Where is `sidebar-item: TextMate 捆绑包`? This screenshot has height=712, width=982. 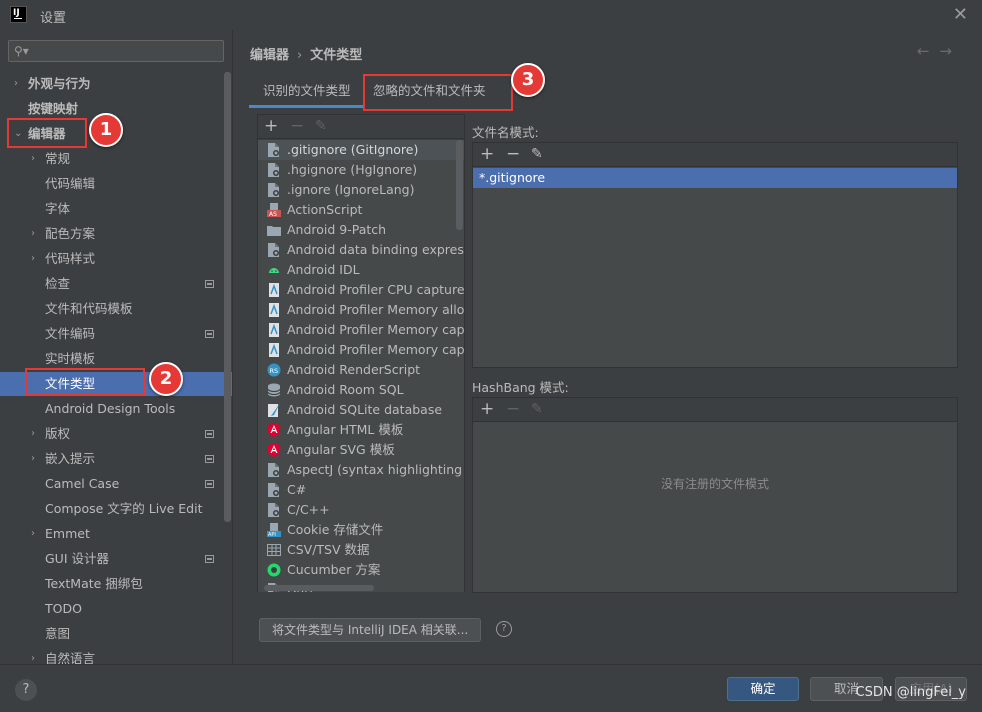
sidebar-item: TextMate 捆绑包 is located at coordinates (116, 584).